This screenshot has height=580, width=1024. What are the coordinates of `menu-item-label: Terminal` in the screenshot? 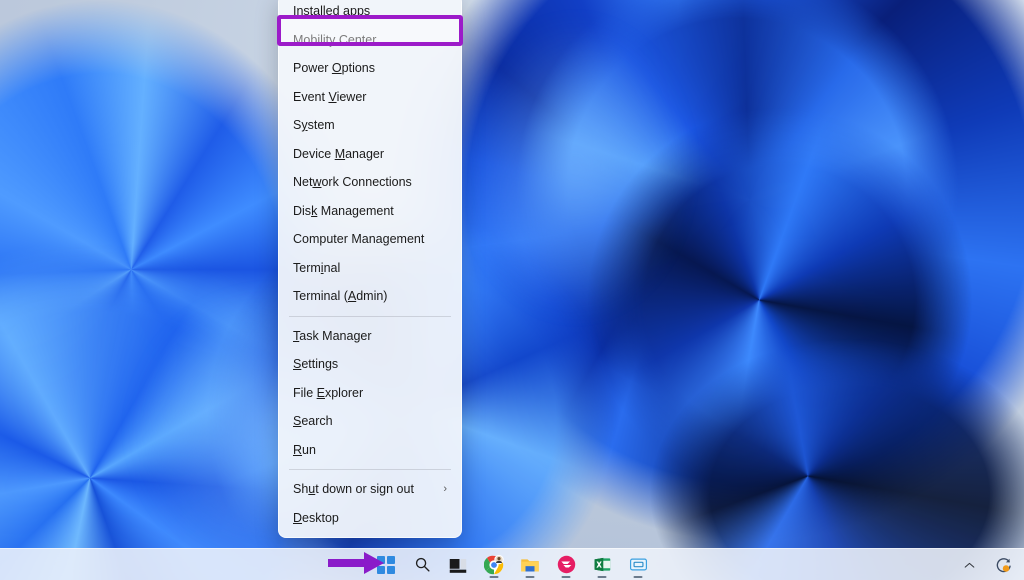 It's located at (317, 267).